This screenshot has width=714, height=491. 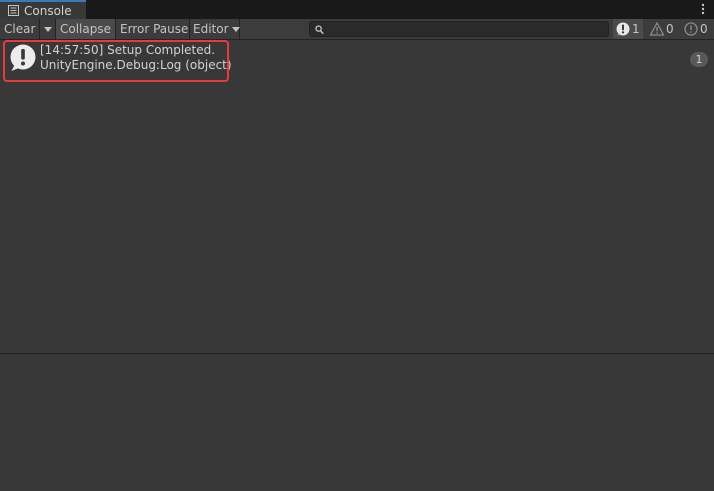 I want to click on clear-button-label: Clear, so click(x=20, y=29).